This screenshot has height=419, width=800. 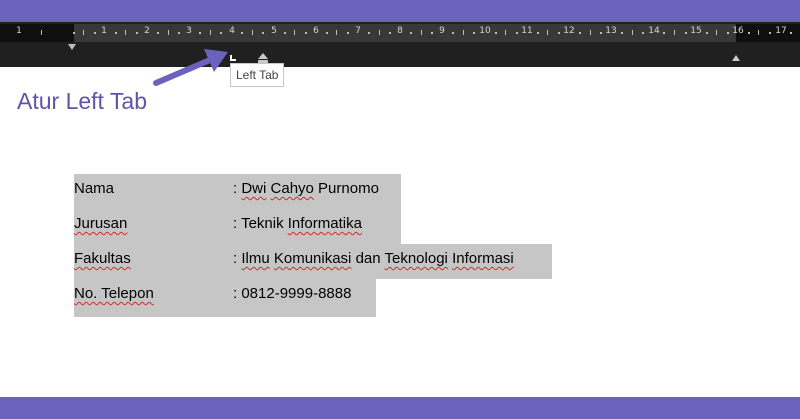 What do you see at coordinates (274, 31) in the screenshot?
I see `ruler-number: 5` at bounding box center [274, 31].